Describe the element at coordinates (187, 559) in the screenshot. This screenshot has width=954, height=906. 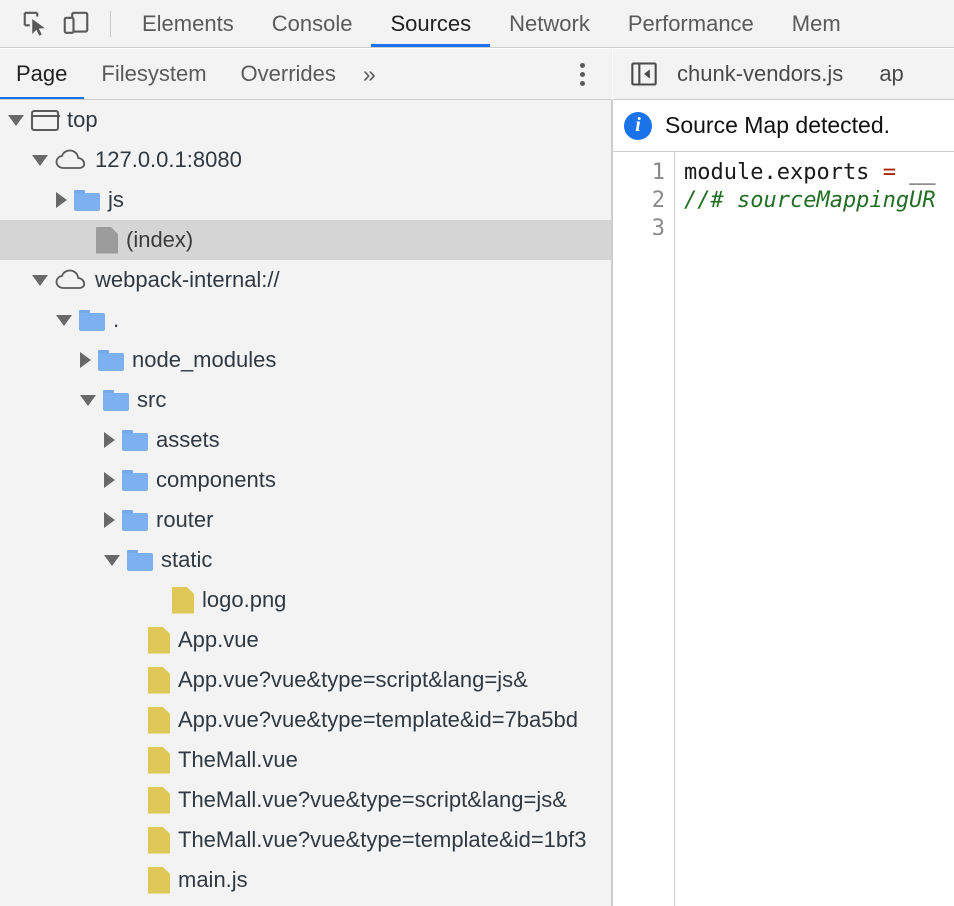
I see `tree-item-label: static` at that location.